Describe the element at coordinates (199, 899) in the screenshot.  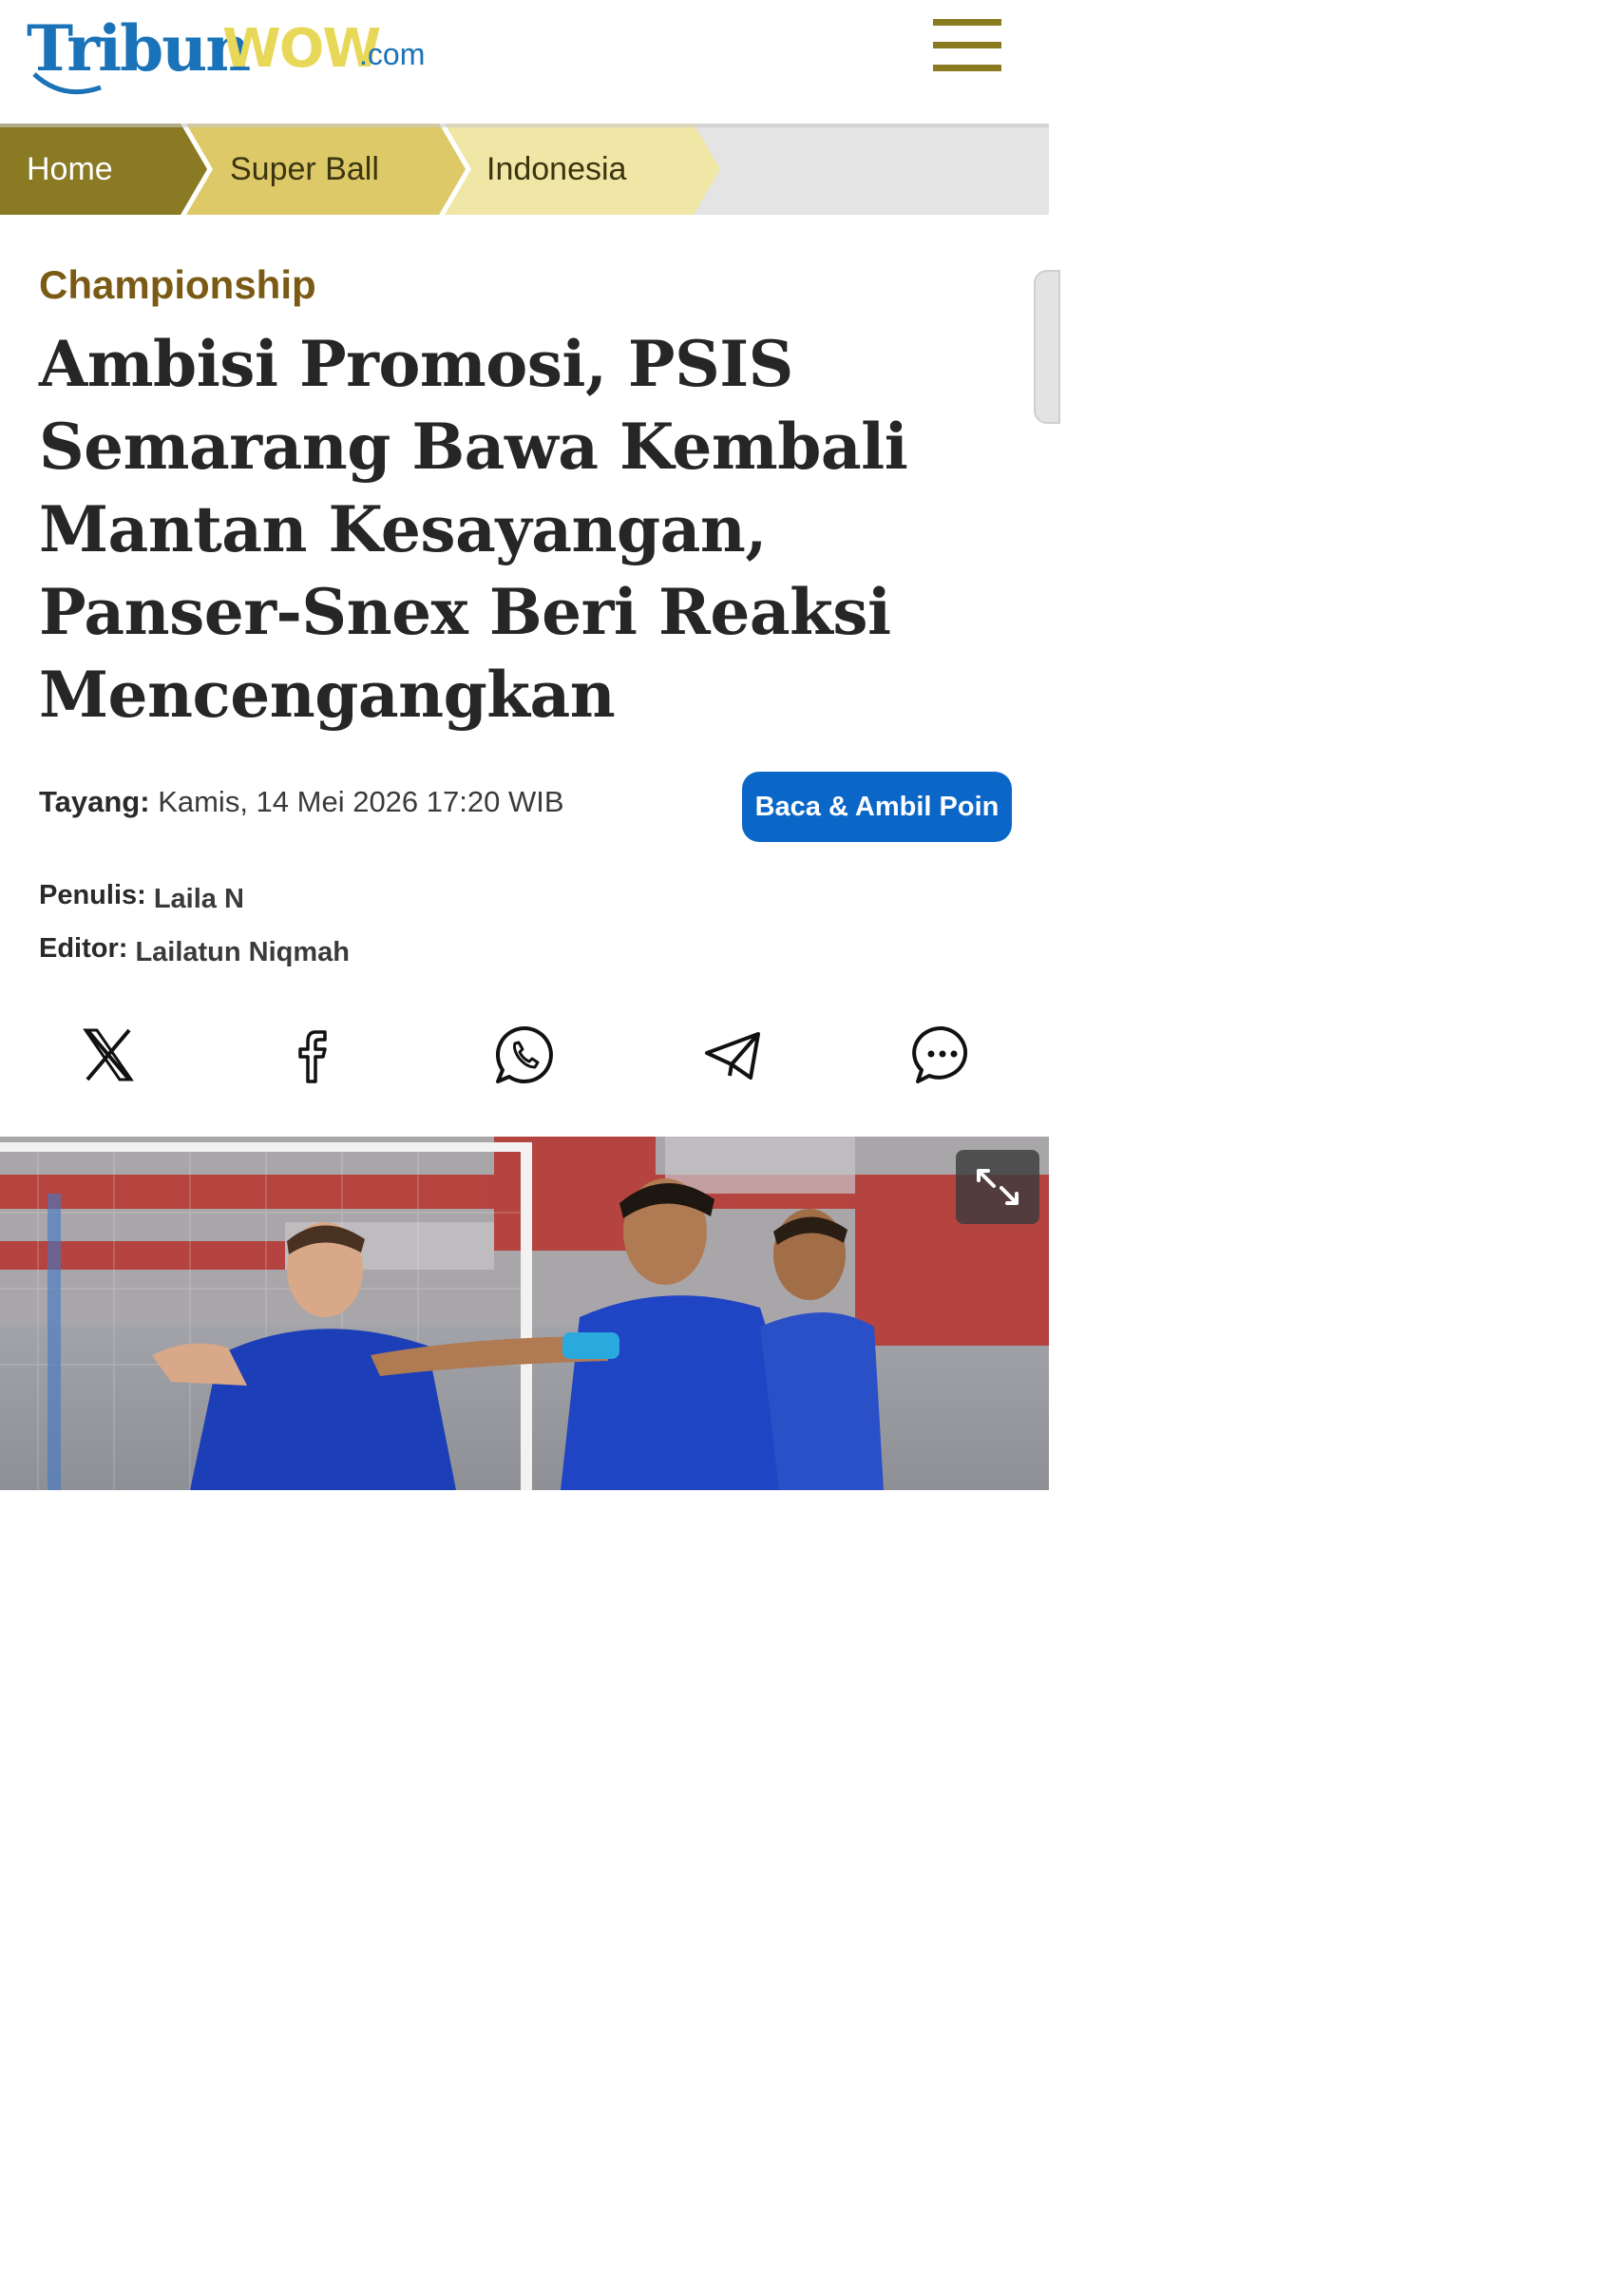
I see `author-name: Laila N` at that location.